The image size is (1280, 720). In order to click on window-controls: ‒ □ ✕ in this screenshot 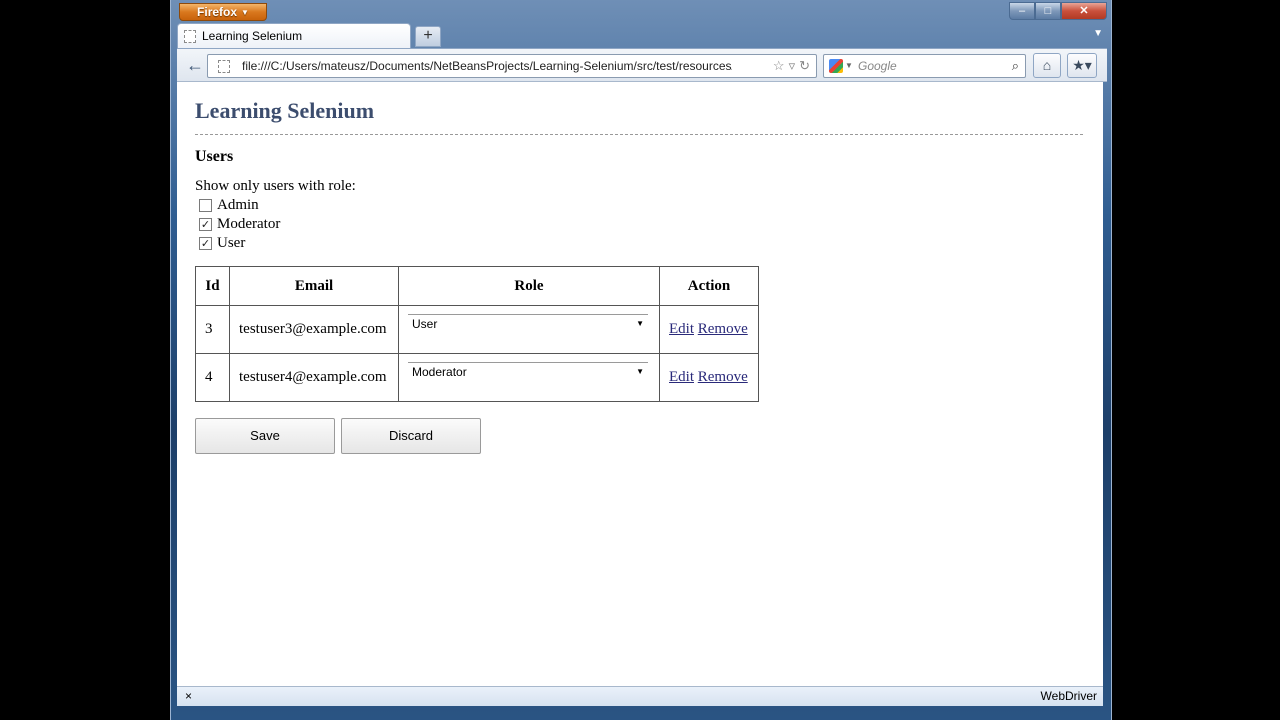, I will do `click(1058, 11)`.